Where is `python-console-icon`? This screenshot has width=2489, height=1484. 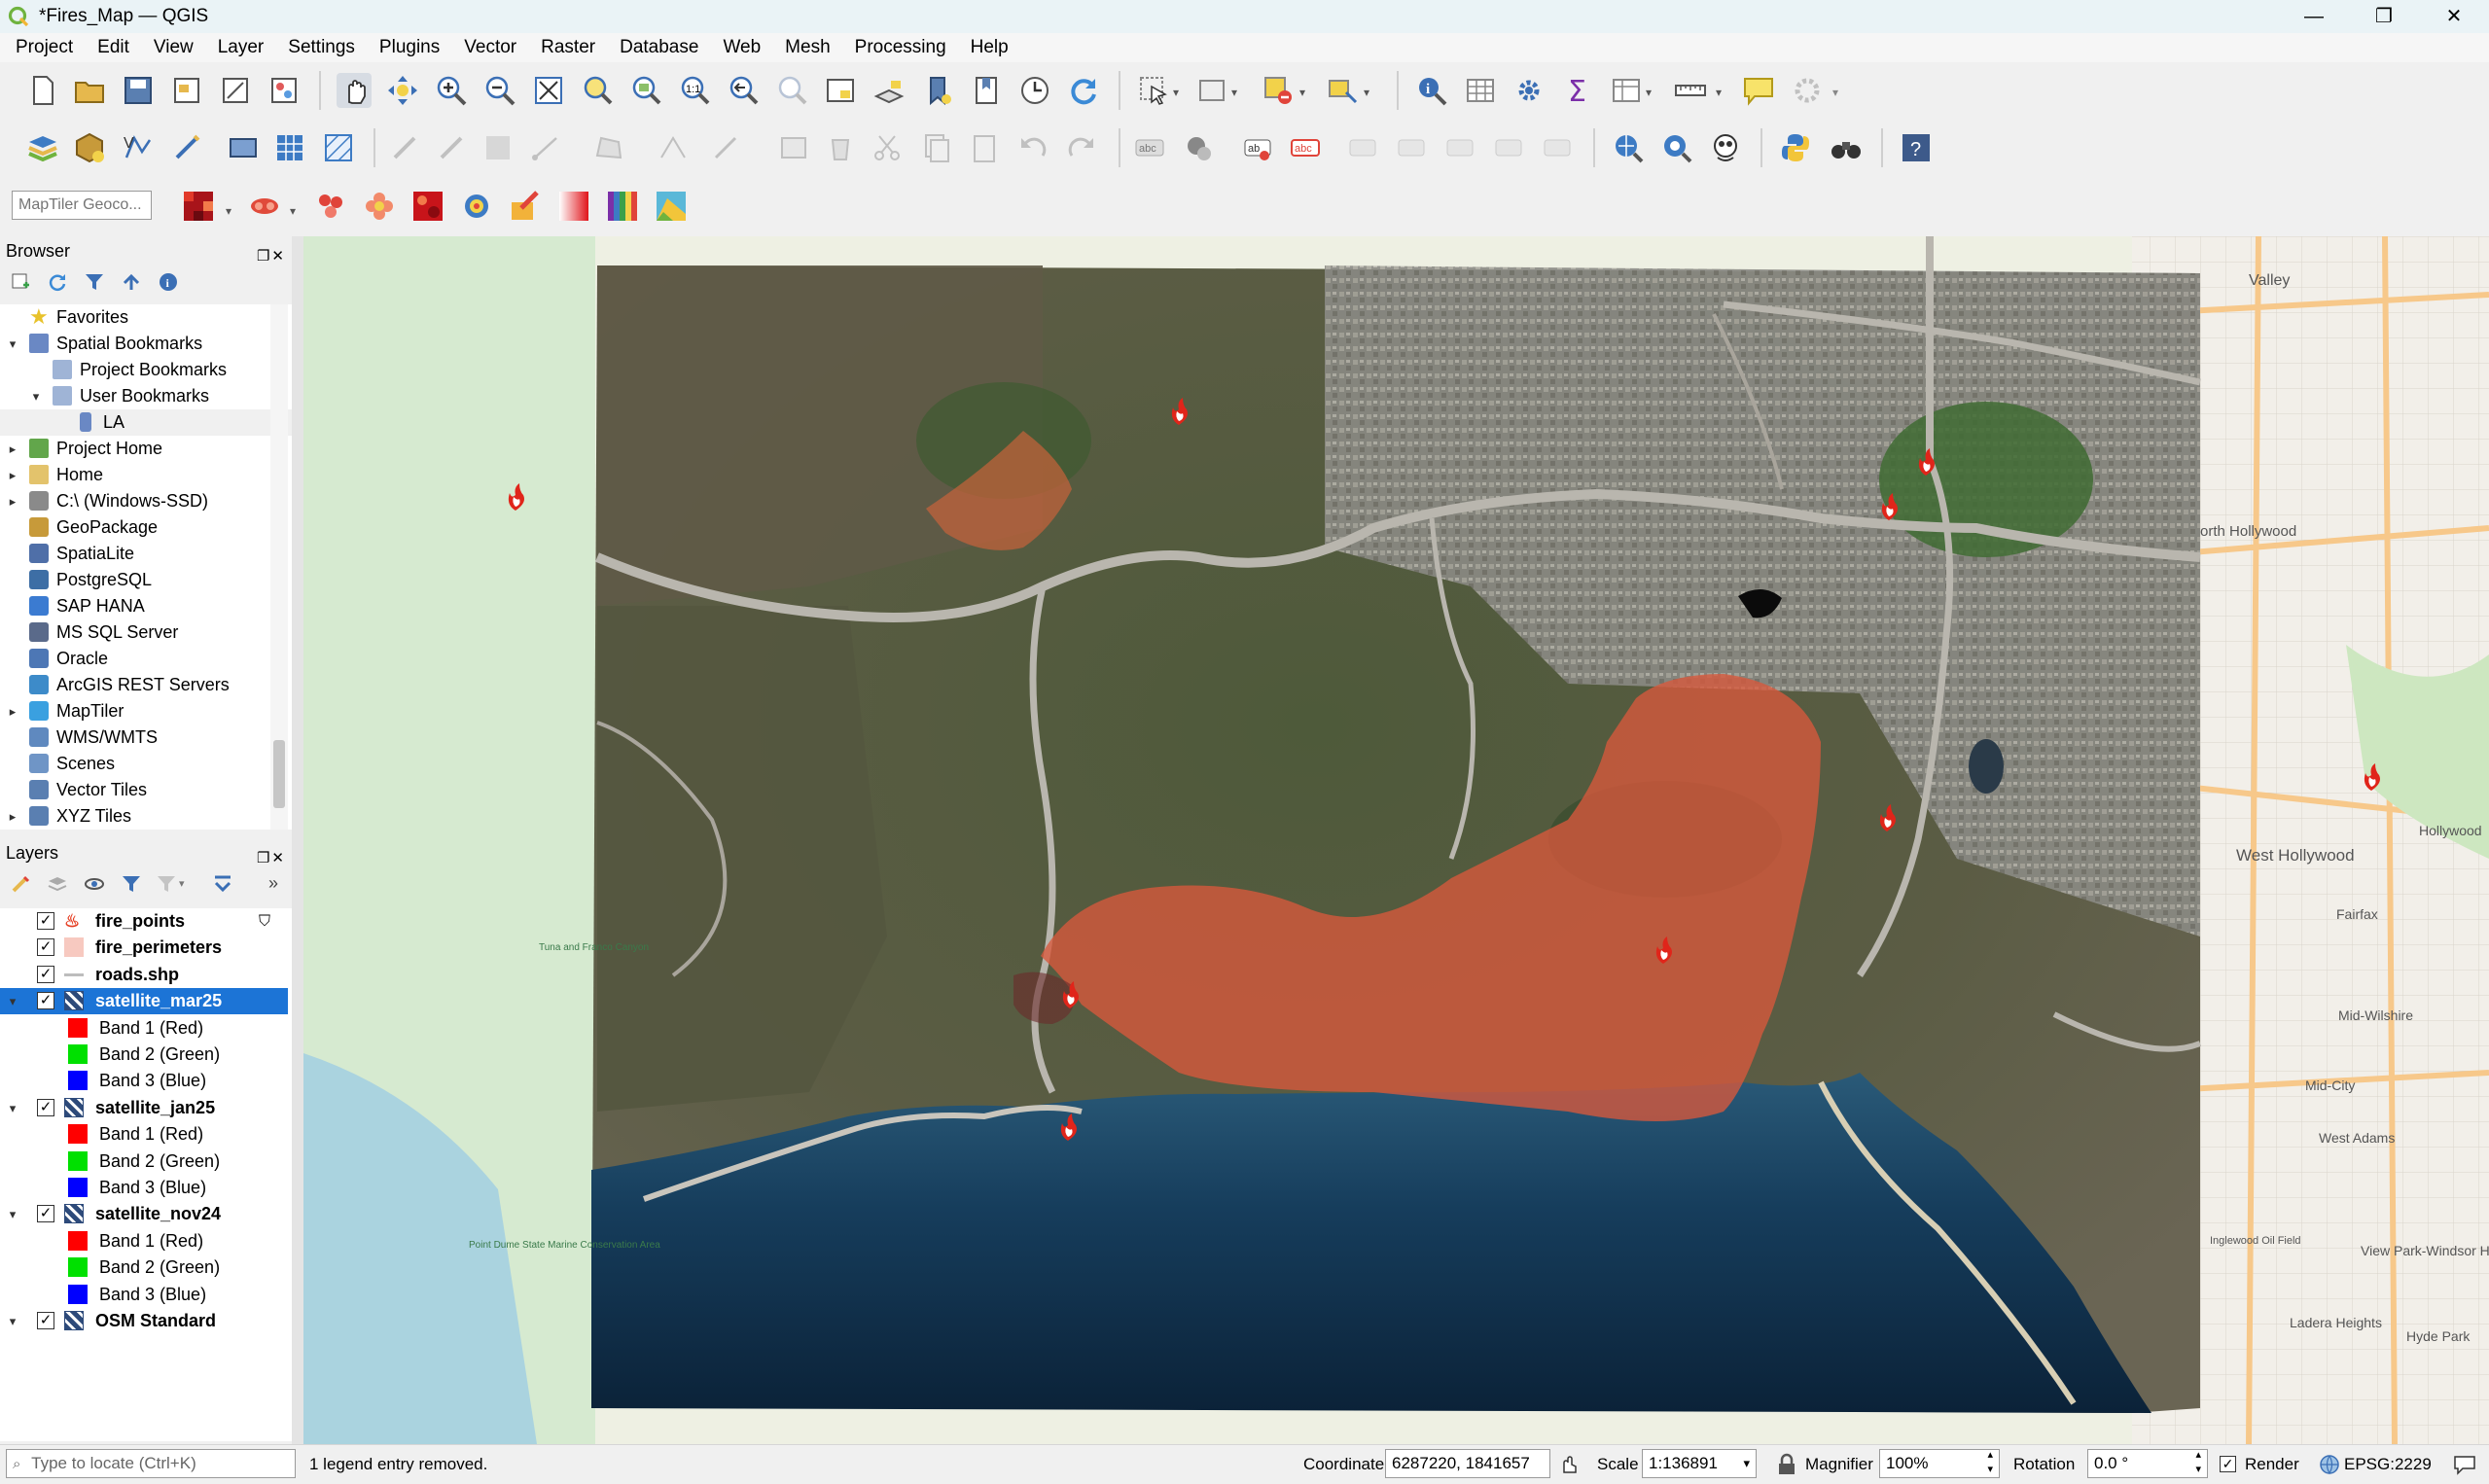 python-console-icon is located at coordinates (1795, 147).